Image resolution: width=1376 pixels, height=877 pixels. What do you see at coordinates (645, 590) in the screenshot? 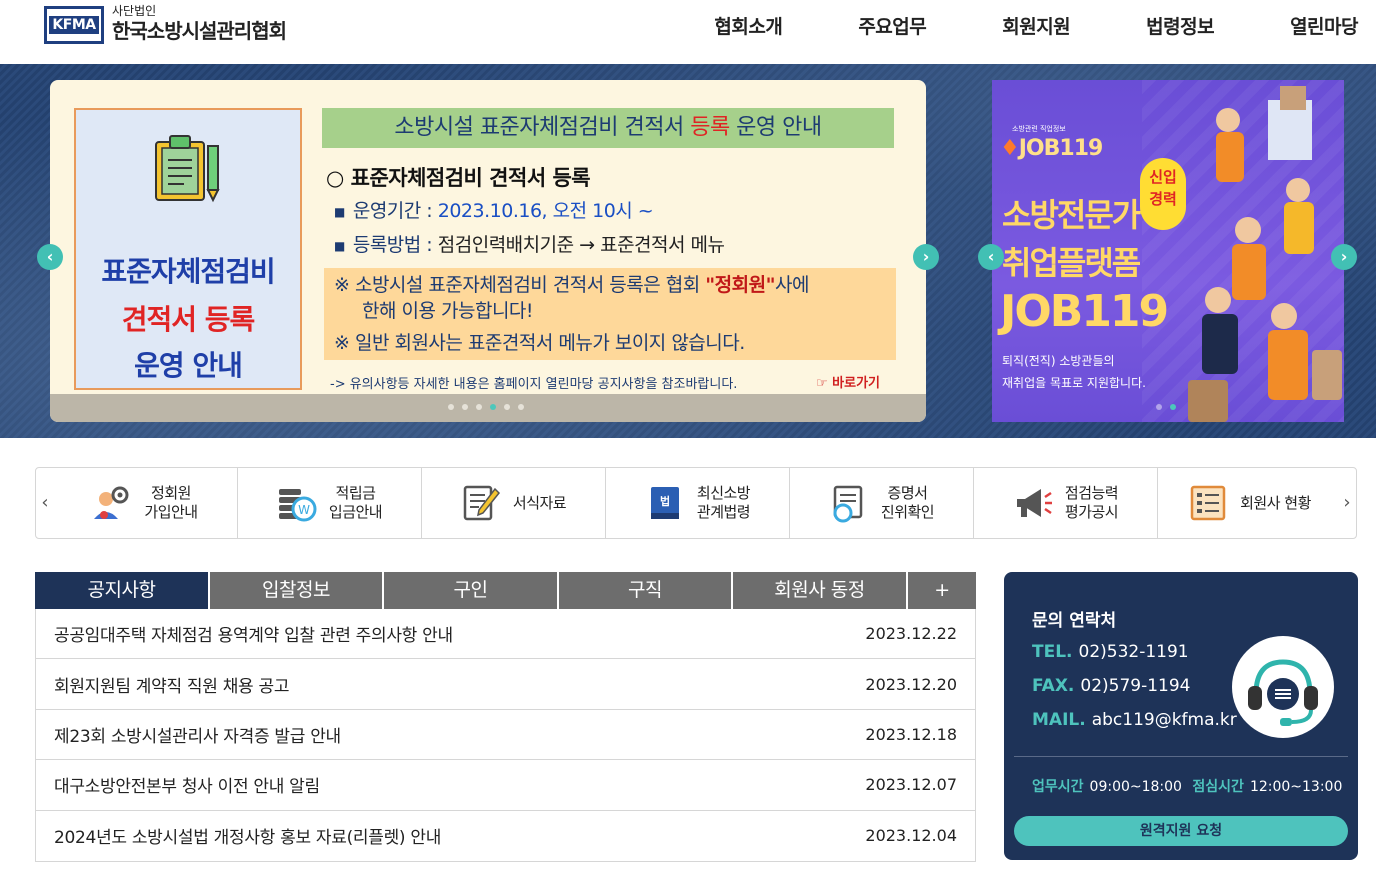
I see `tab-job-seeking: 구직` at bounding box center [645, 590].